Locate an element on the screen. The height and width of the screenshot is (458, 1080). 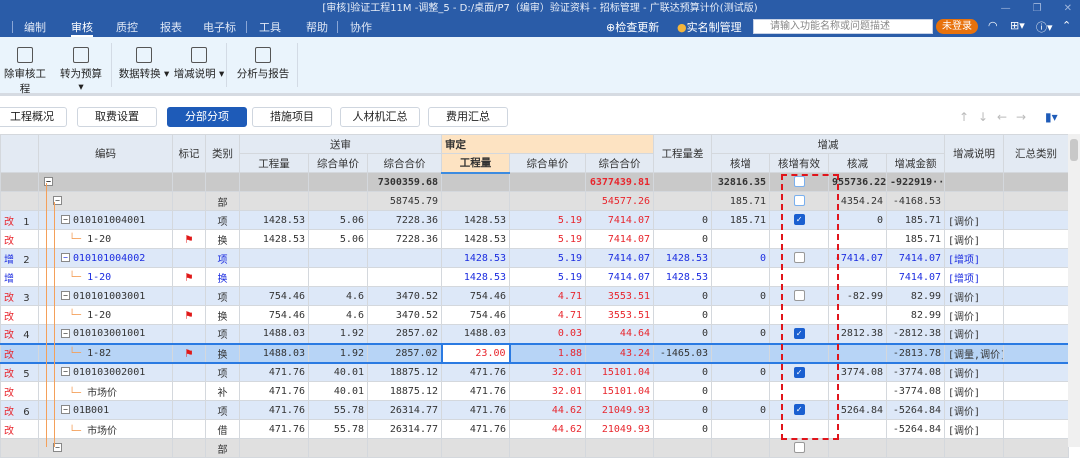
inc-valid-cell: ✓ is located at coordinates (799, 334).